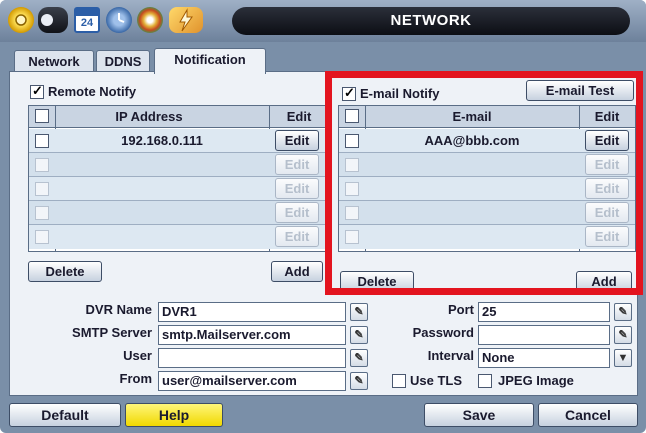 This screenshot has width=646, height=433. I want to click on jpeg-image-label: JPEG Image, so click(536, 380).